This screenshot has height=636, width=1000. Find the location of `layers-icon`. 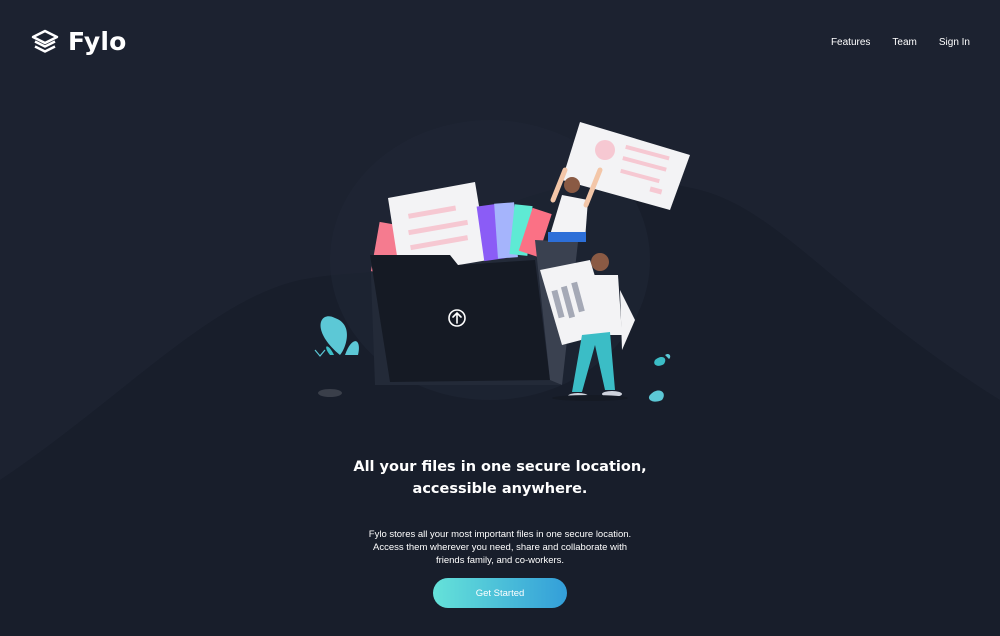

layers-icon is located at coordinates (45, 41).